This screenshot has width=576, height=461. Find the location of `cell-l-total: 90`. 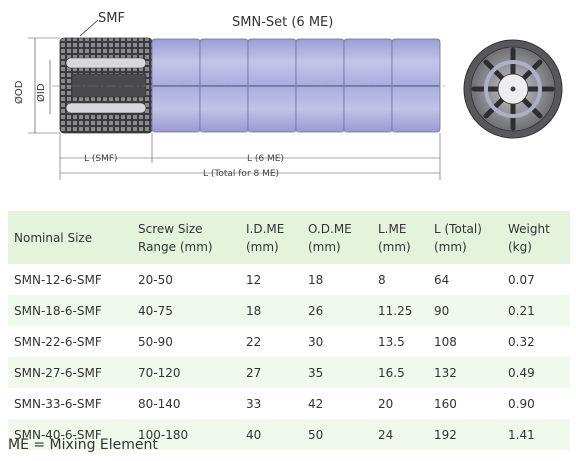

cell-l-total: 90 is located at coordinates (465, 310).